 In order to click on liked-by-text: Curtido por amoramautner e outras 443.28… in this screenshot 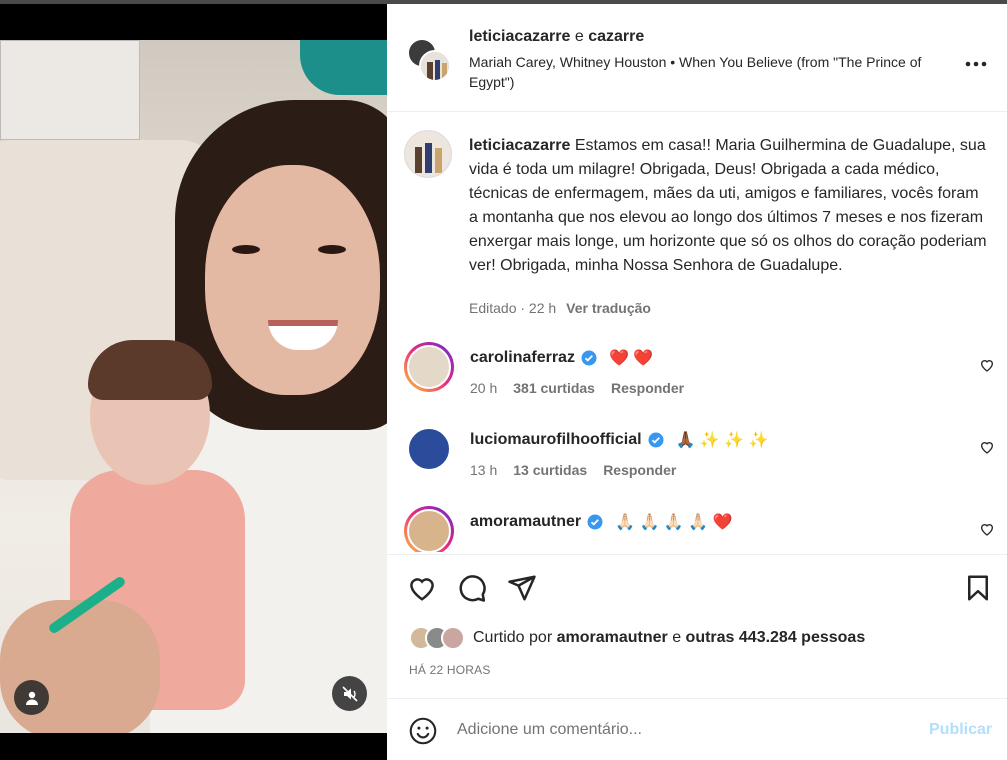, I will do `click(669, 638)`.